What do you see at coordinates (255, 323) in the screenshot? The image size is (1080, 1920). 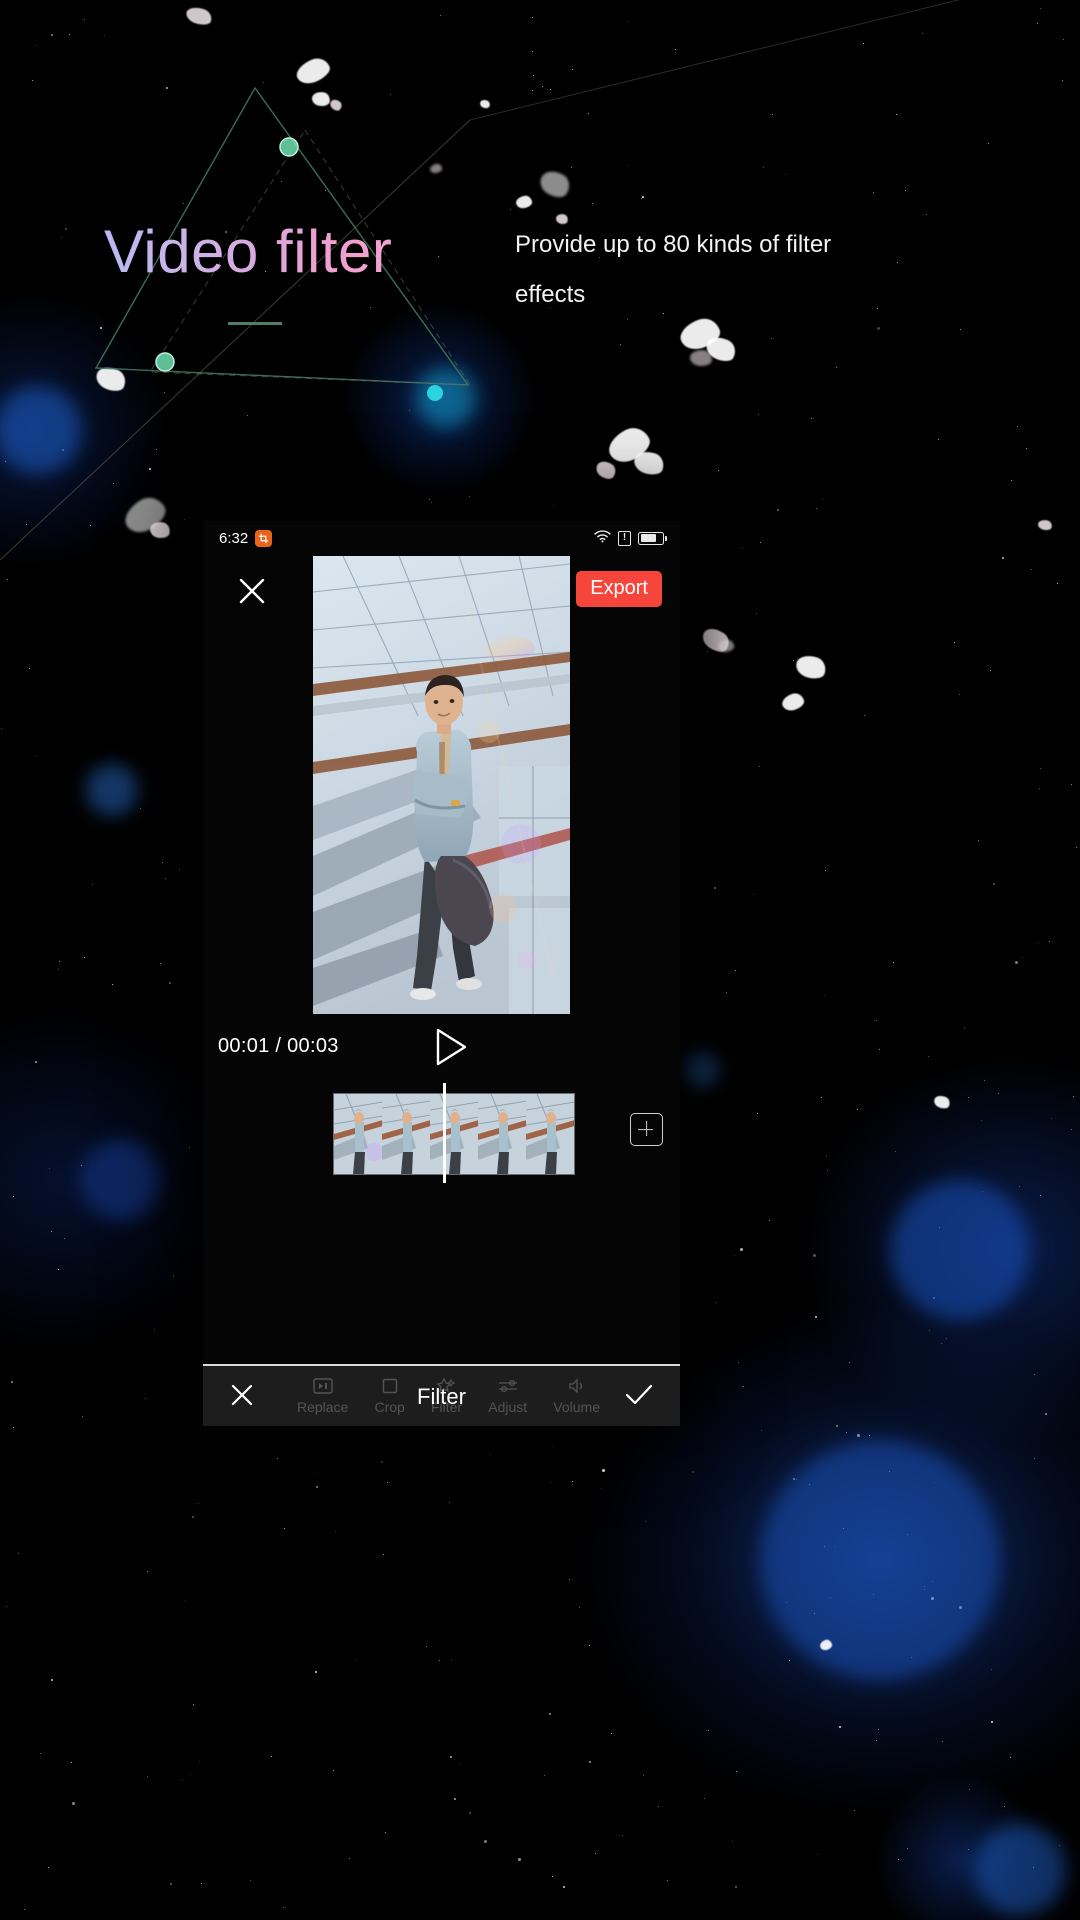 I see `title-underline` at bounding box center [255, 323].